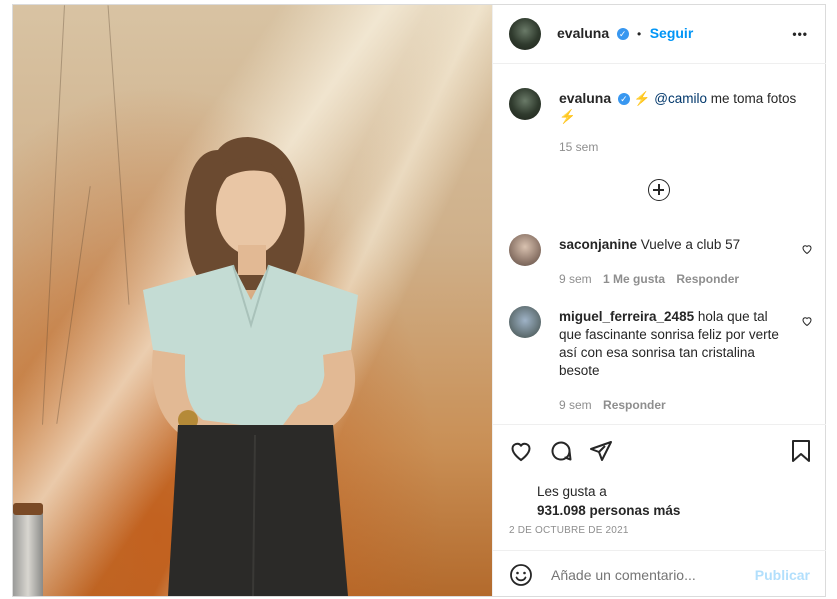 This screenshot has width=837, height=599. I want to click on caption-text: me toma fotos, so click(751, 98).